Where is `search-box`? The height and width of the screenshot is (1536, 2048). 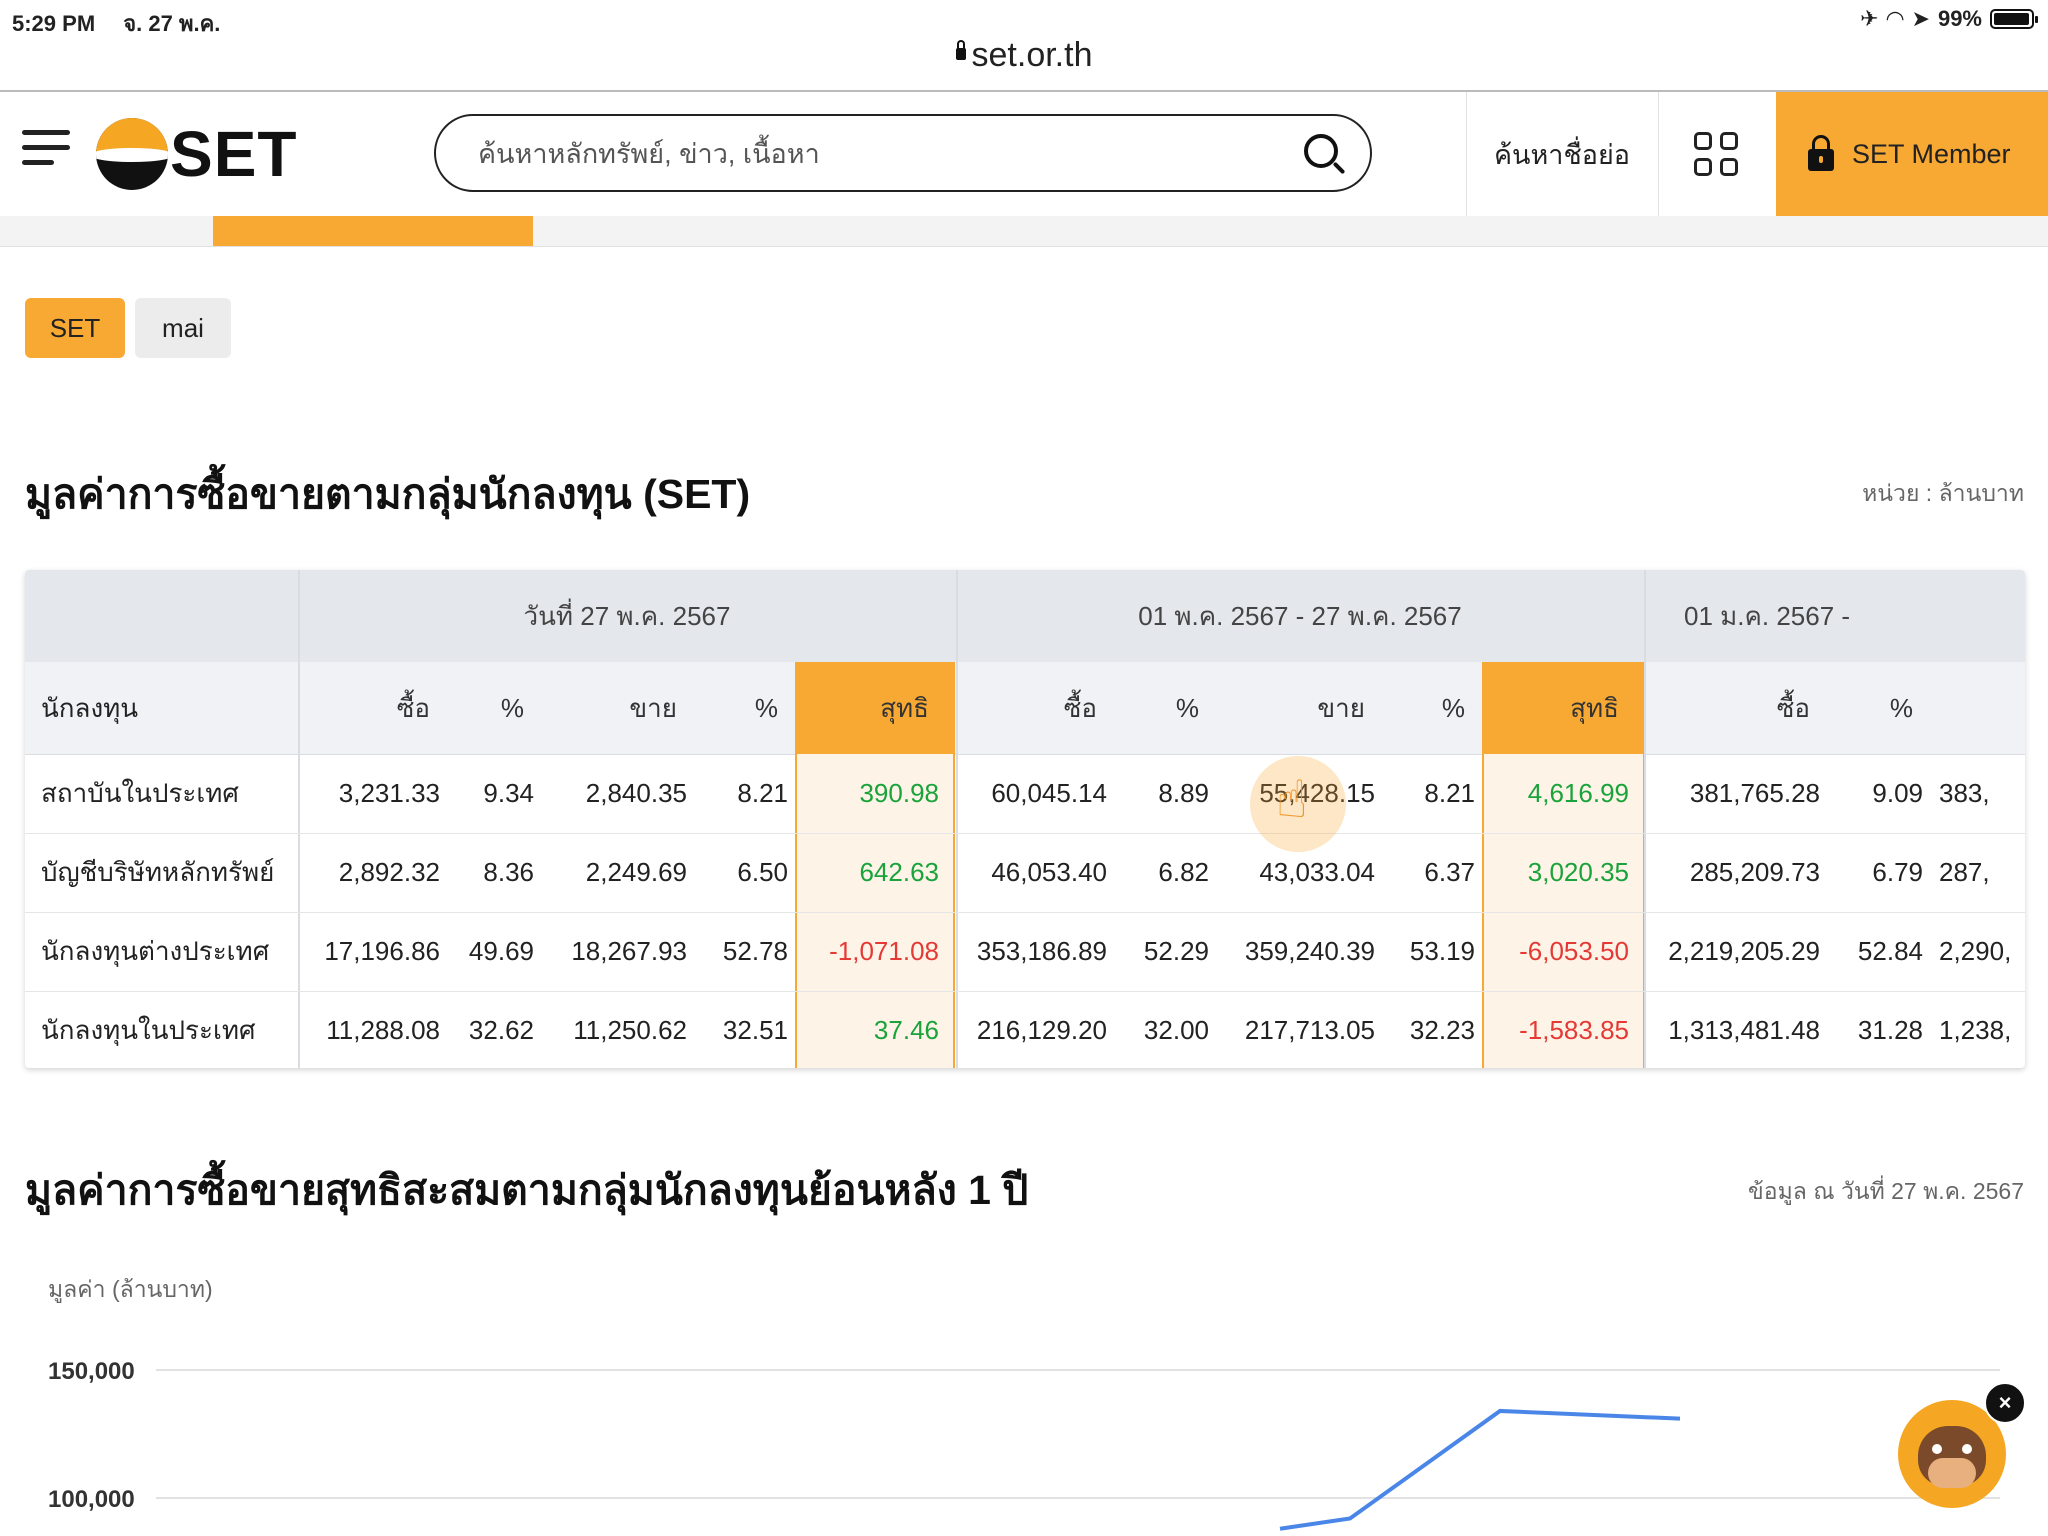 search-box is located at coordinates (903, 153).